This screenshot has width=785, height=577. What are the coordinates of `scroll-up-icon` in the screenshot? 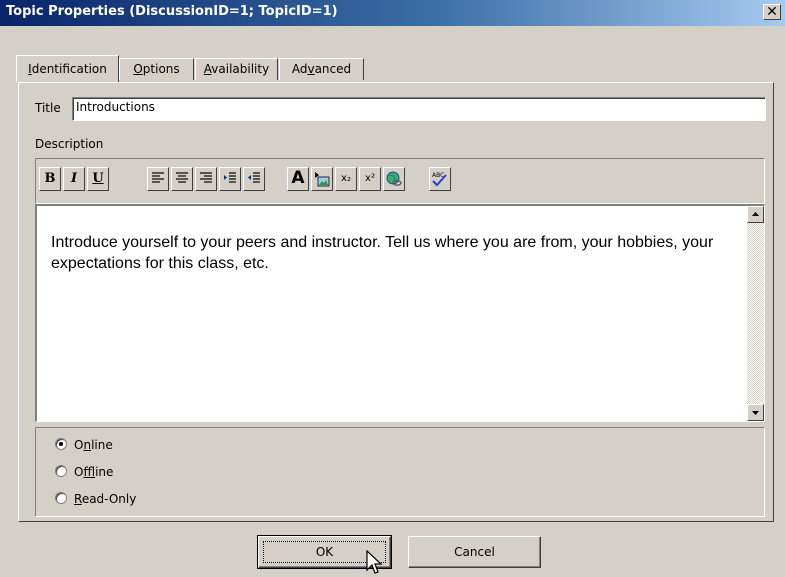 It's located at (755, 214).